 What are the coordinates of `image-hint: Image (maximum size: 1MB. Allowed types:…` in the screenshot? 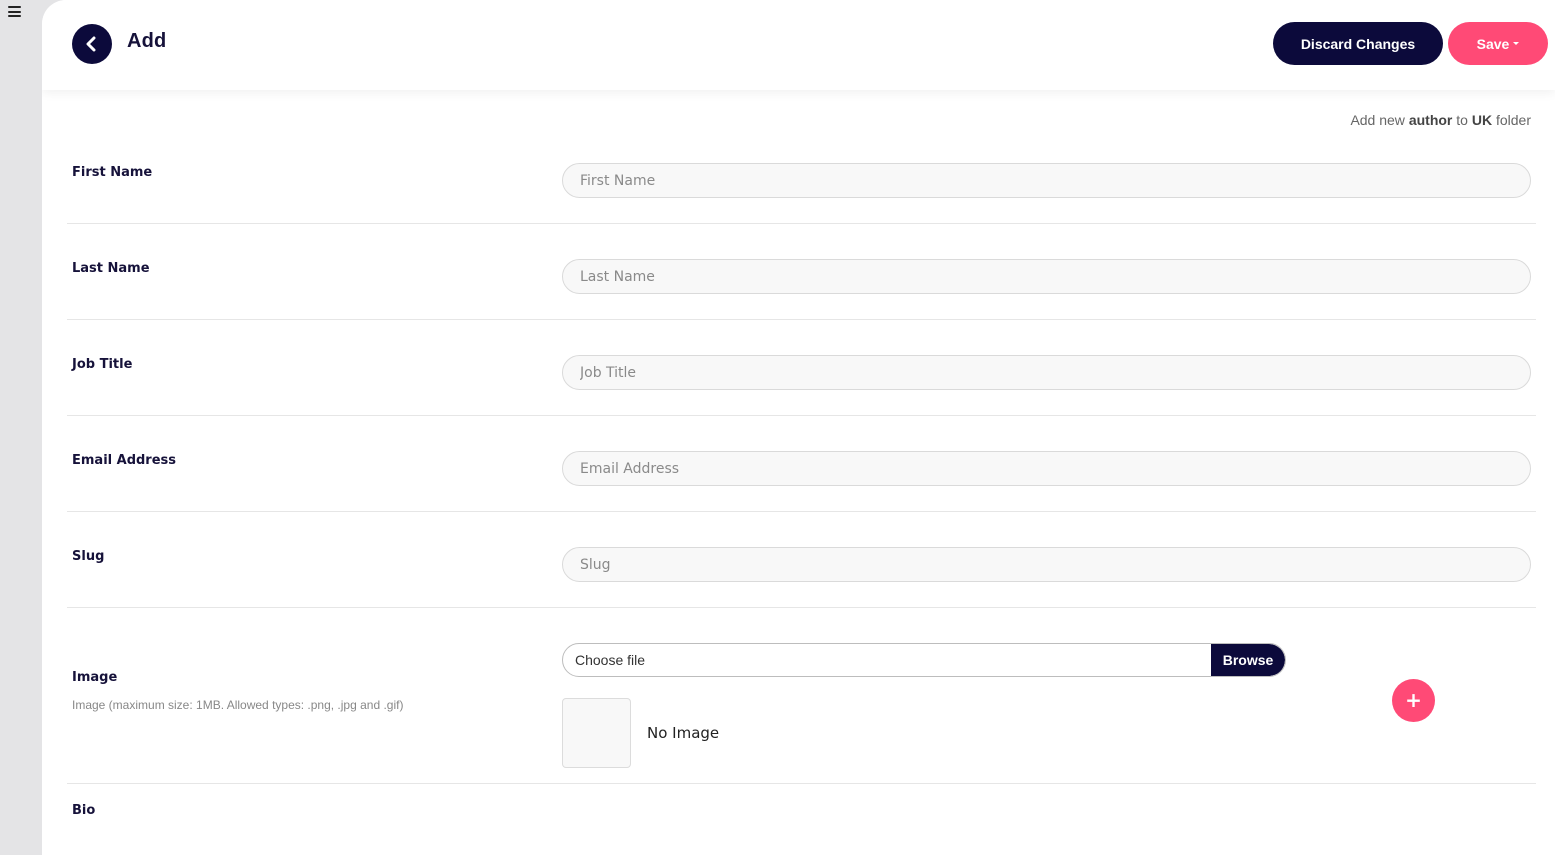 It's located at (238, 705).